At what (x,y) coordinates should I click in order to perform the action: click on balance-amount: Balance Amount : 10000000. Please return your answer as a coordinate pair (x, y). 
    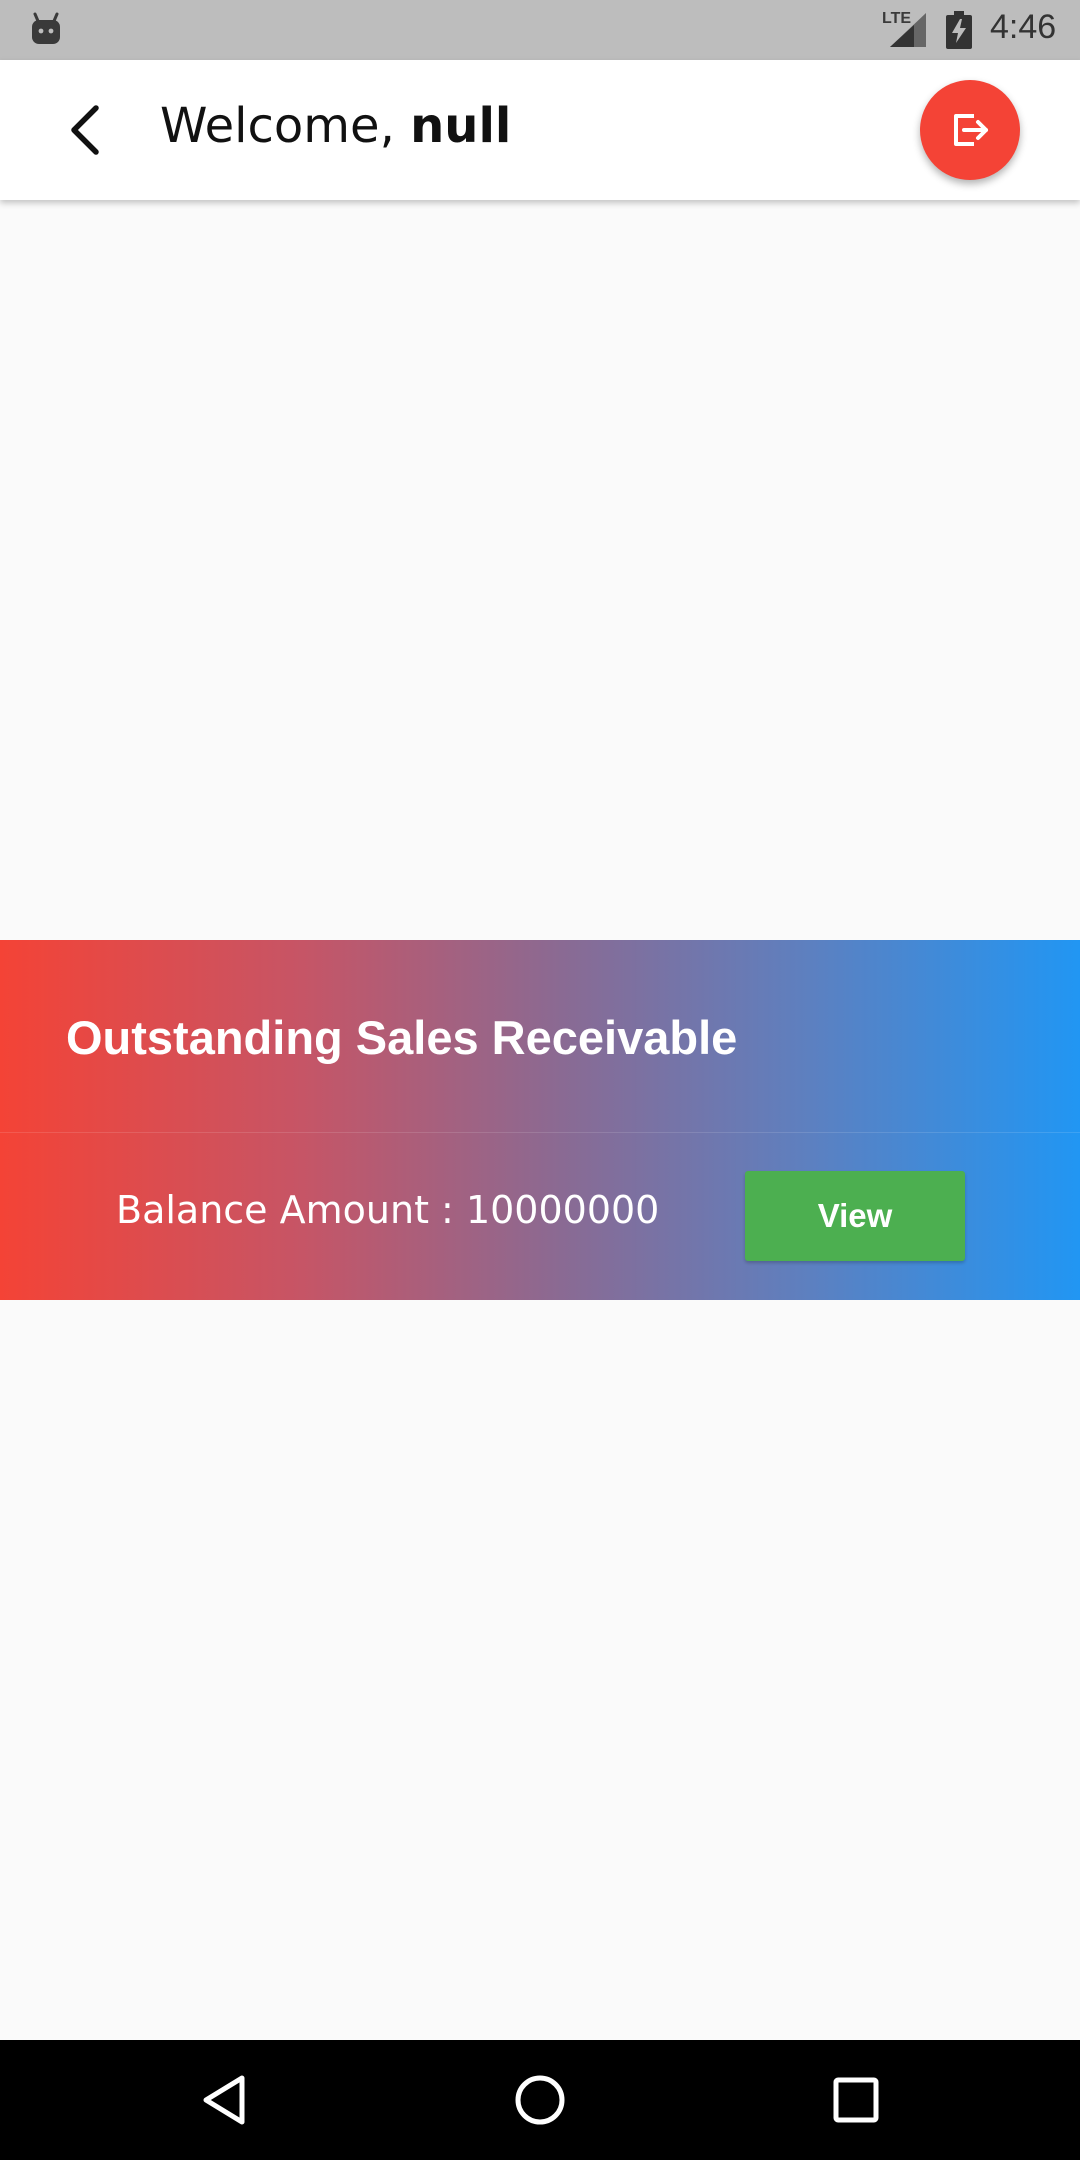
    Looking at the image, I should click on (387, 1210).